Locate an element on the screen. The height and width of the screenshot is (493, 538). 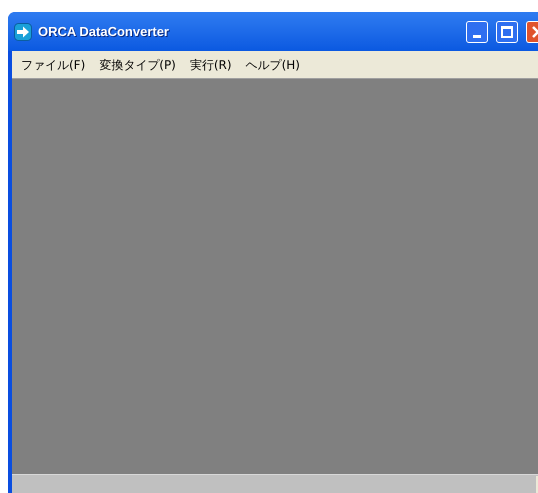
menu-item: ファイル(F) is located at coordinates (53, 65).